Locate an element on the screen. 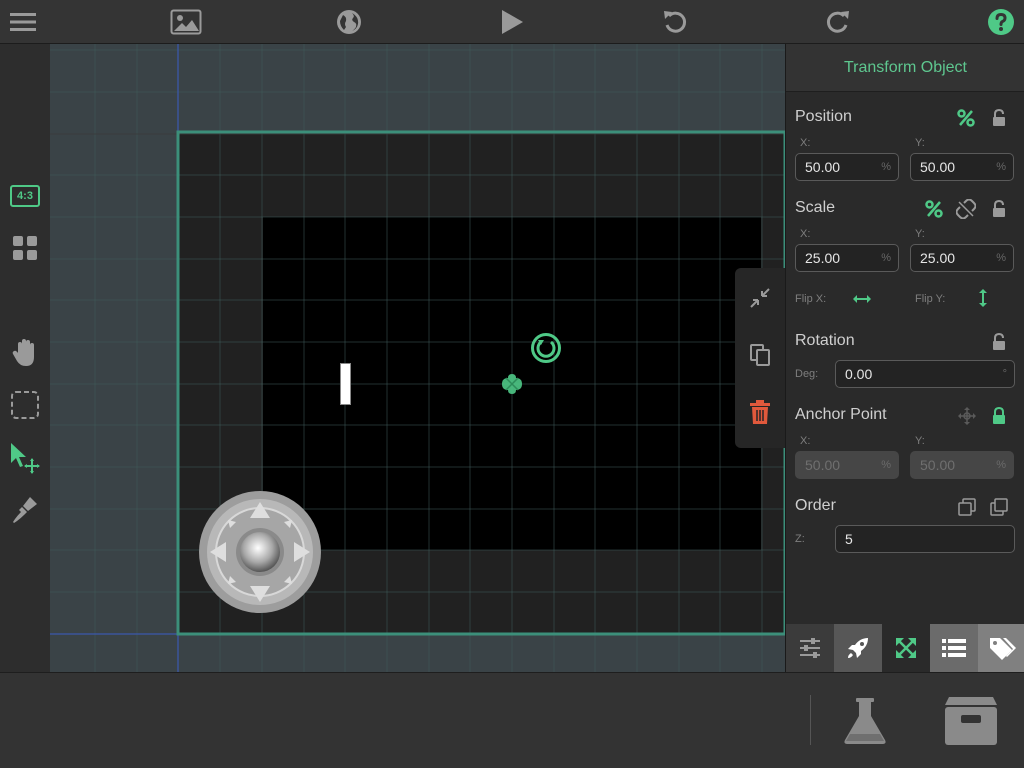 This screenshot has height=768, width=1024. list-tab is located at coordinates (954, 648).